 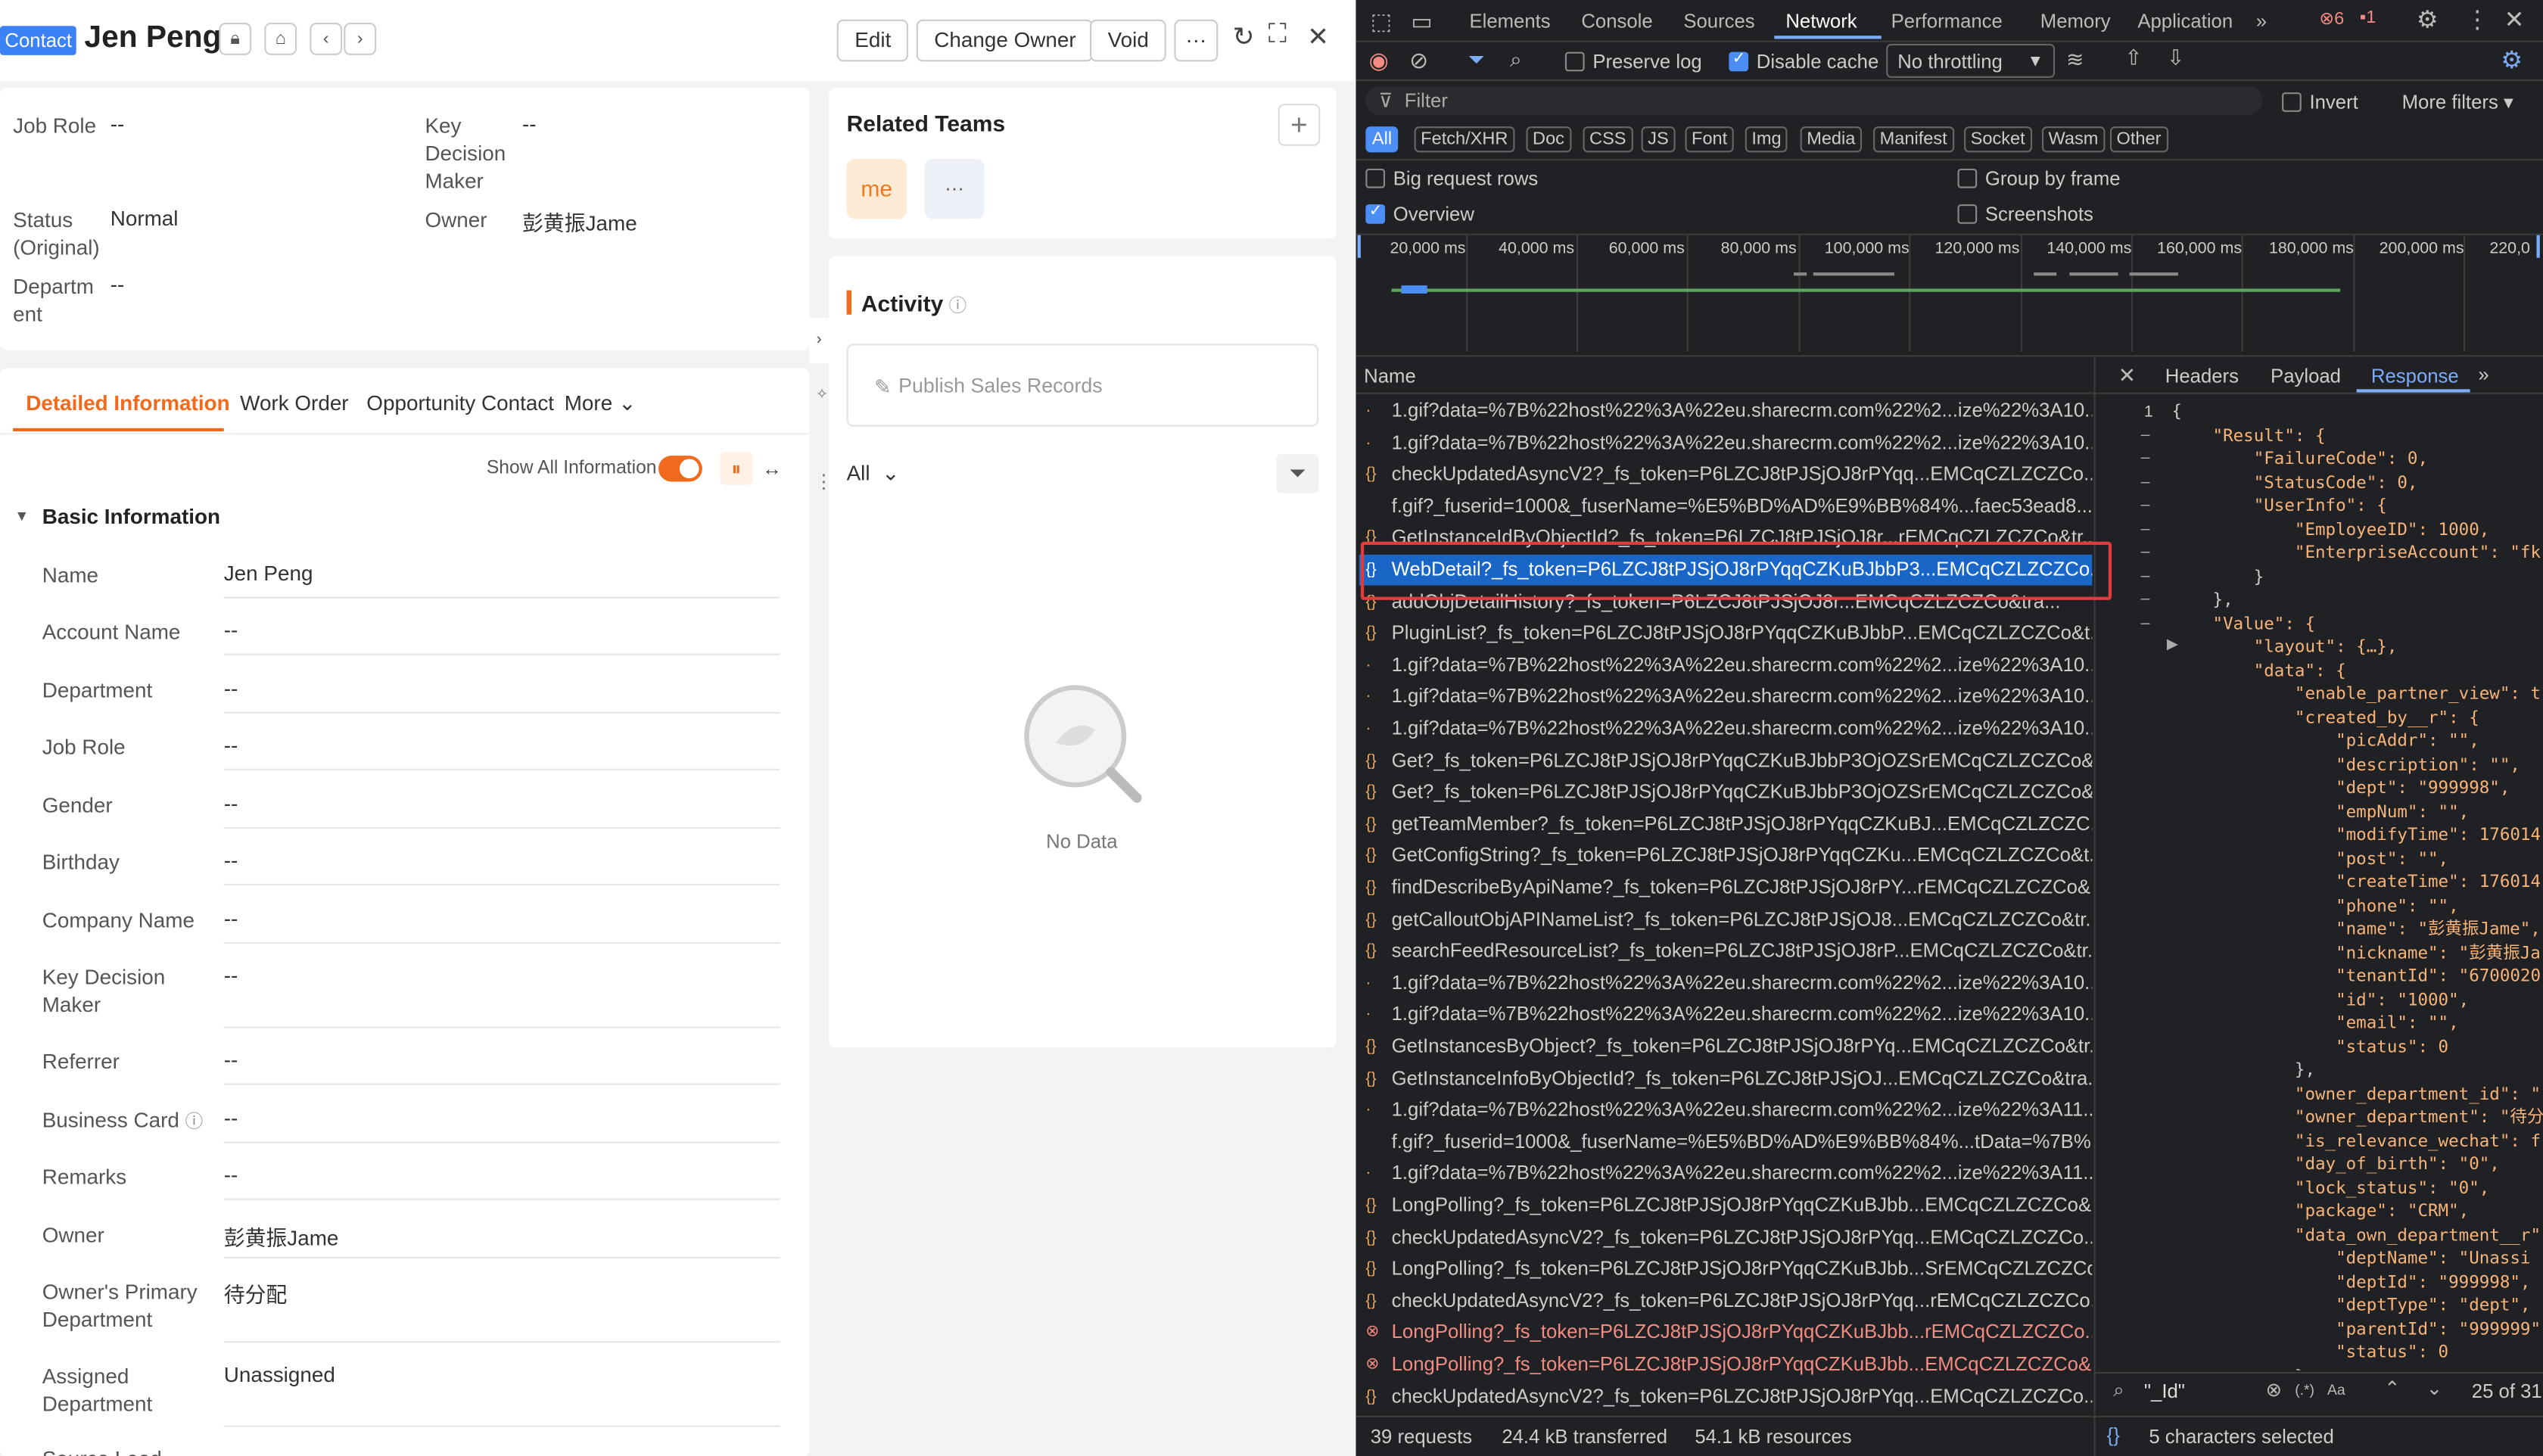 What do you see at coordinates (1967, 214) in the screenshot?
I see `screenshots-checkbox` at bounding box center [1967, 214].